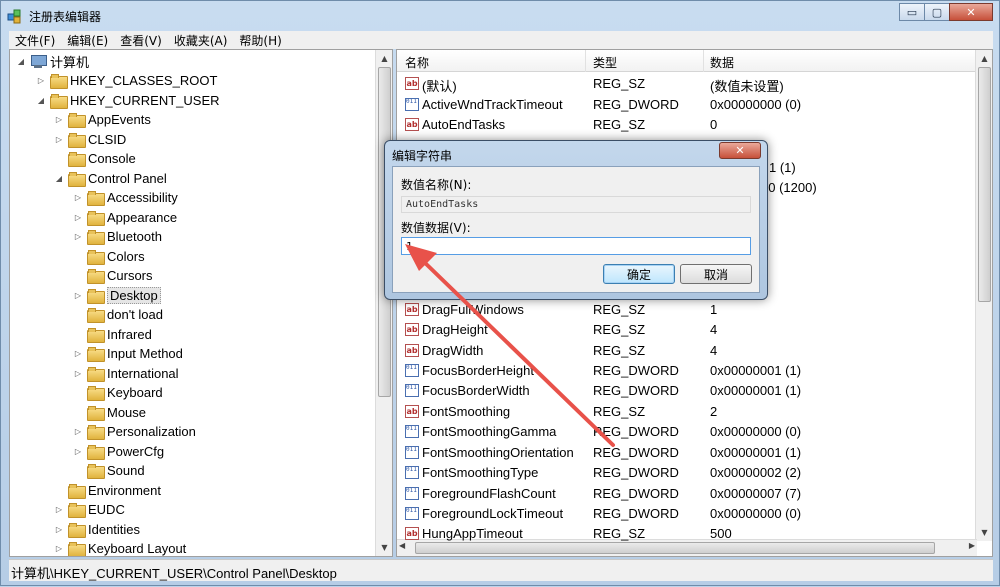 This screenshot has height=587, width=1000. What do you see at coordinates (422, 156) in the screenshot?
I see `dialog-title: 编辑字符串` at bounding box center [422, 156].